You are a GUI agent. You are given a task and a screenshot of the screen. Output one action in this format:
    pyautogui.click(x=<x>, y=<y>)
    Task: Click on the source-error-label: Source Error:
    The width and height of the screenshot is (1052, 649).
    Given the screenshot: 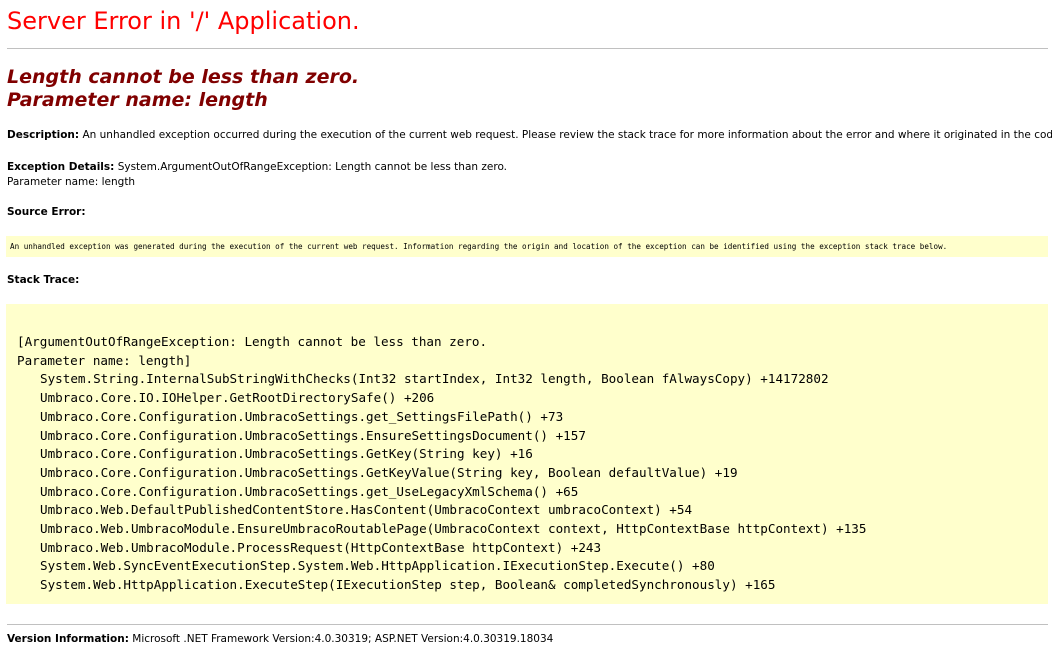 What is the action you would take?
    pyautogui.click(x=46, y=212)
    